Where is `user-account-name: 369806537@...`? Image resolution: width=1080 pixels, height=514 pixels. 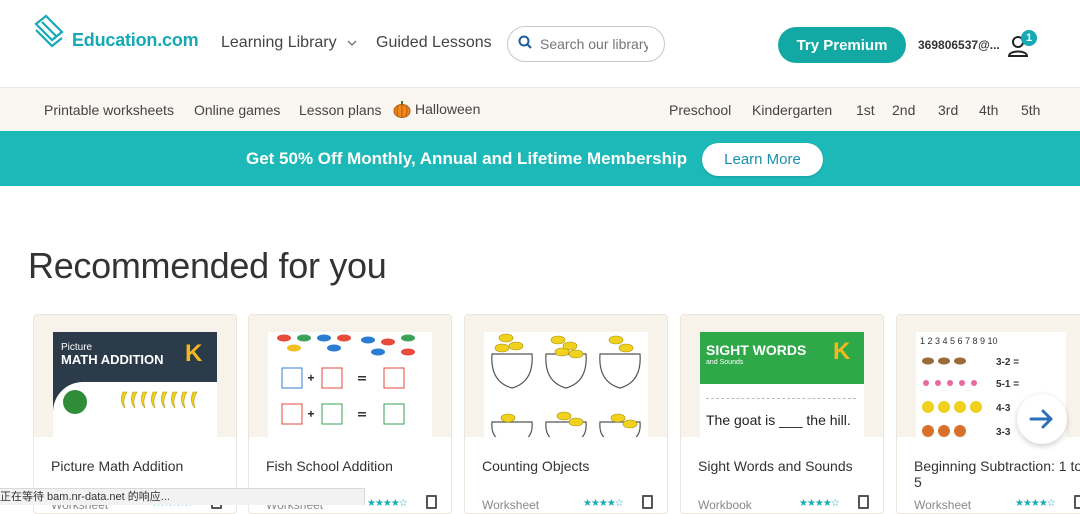 user-account-name: 369806537@... is located at coordinates (959, 45).